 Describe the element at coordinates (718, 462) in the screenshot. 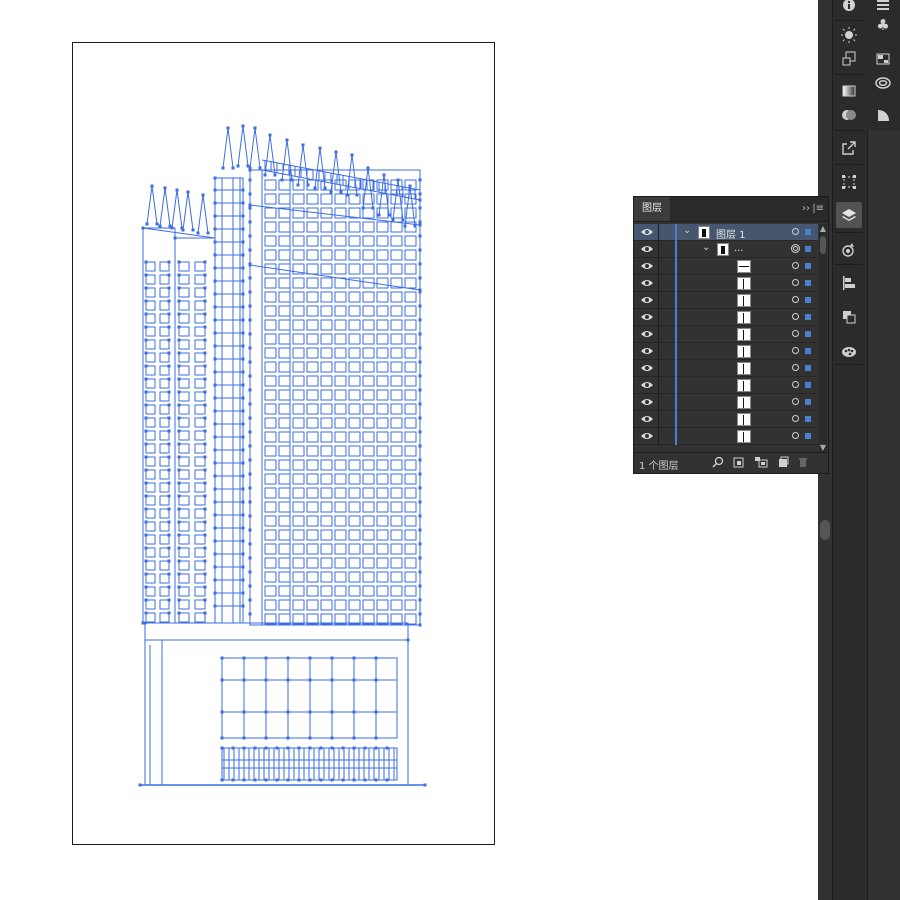

I see `search-icon` at that location.